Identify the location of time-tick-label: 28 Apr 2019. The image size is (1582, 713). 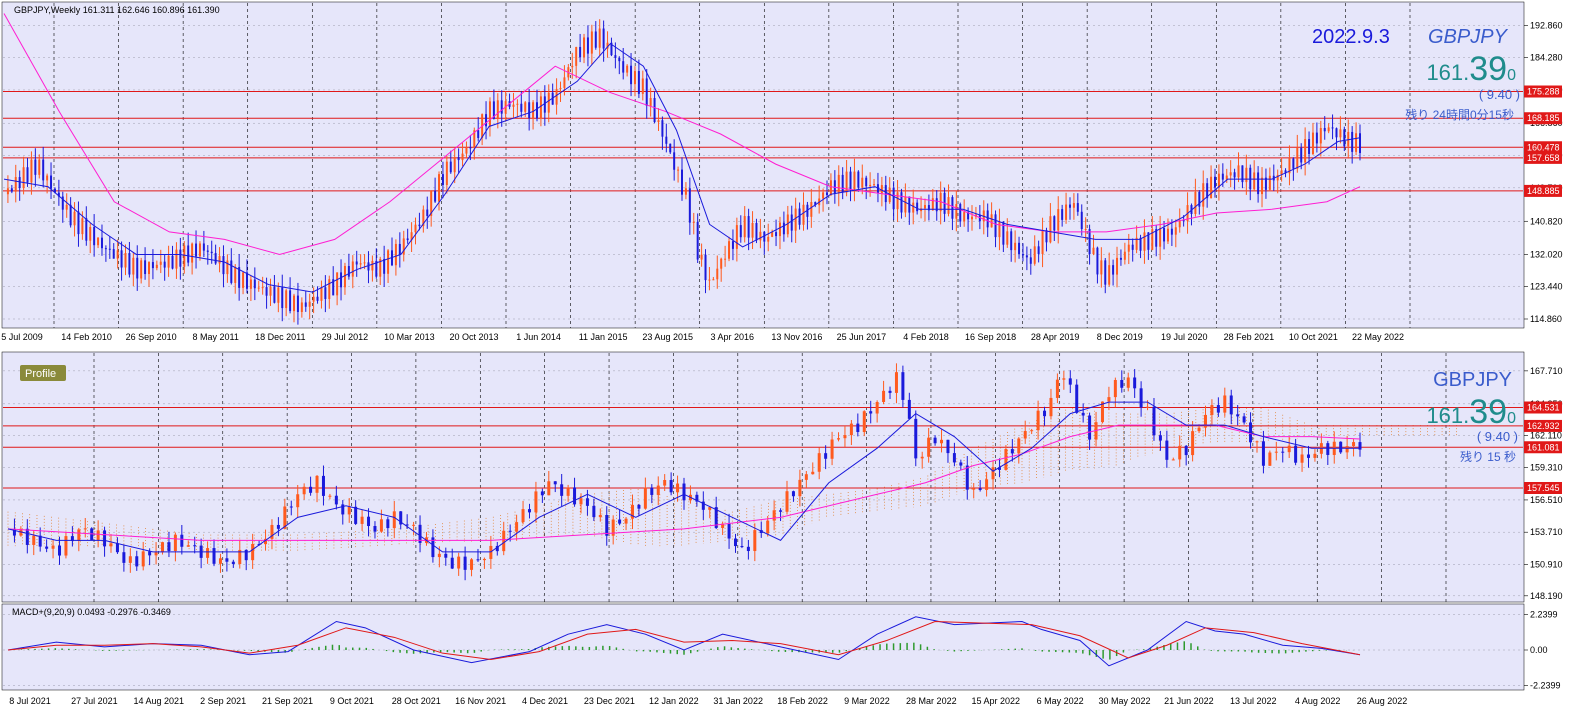
(1055, 337).